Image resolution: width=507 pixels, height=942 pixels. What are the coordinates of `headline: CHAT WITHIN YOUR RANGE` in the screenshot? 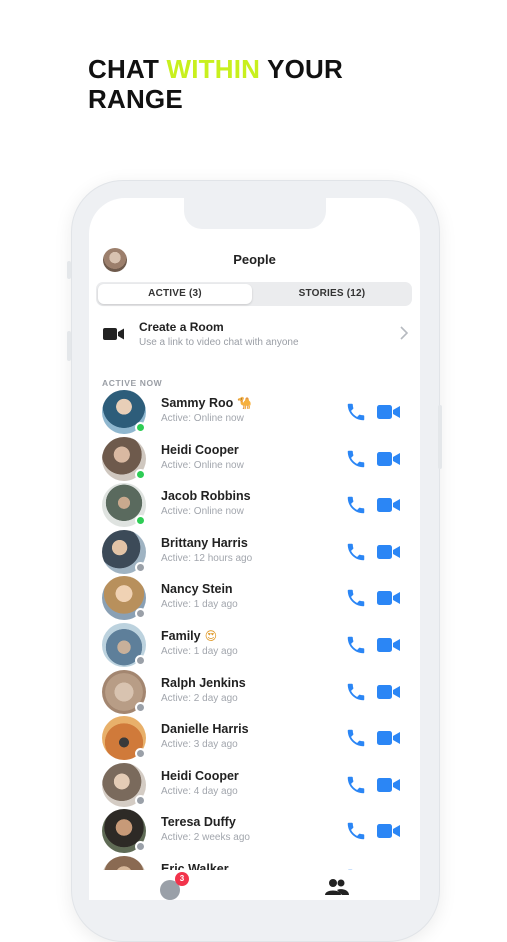 It's located at (215, 84).